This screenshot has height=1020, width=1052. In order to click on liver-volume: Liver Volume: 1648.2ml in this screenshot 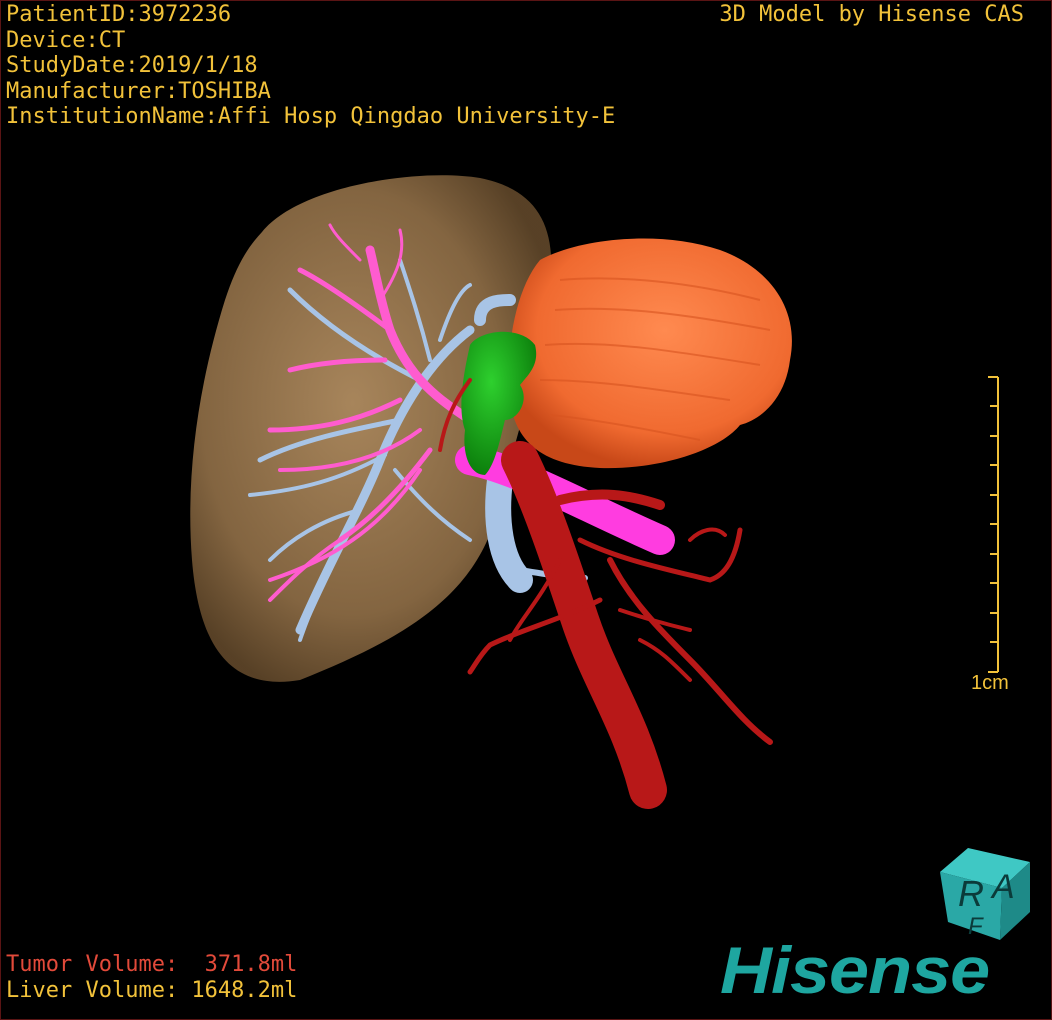, I will do `click(152, 990)`.